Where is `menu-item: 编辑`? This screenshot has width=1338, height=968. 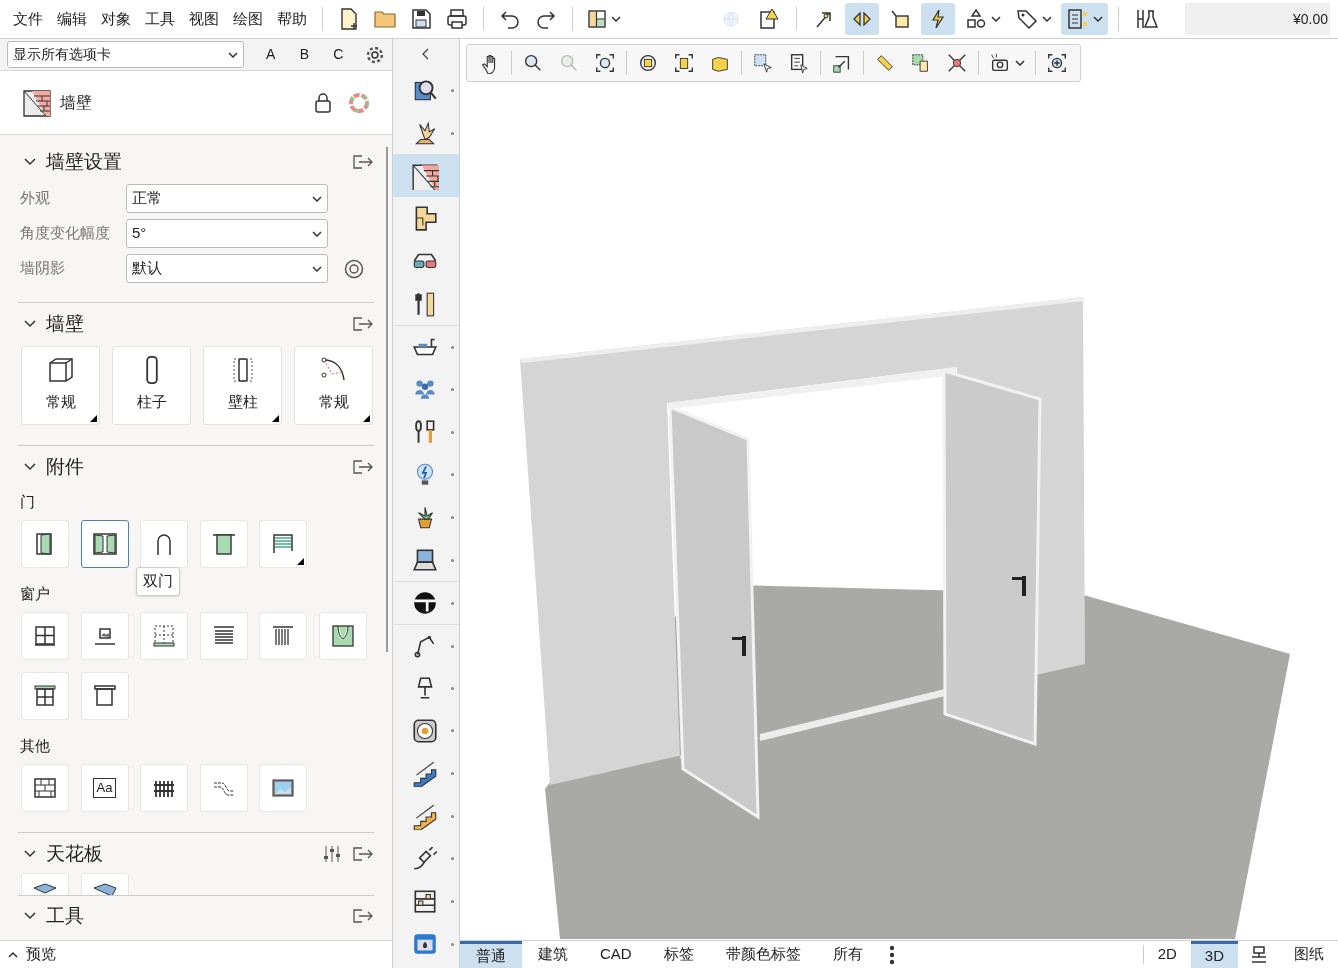
menu-item: 编辑 is located at coordinates (72, 19).